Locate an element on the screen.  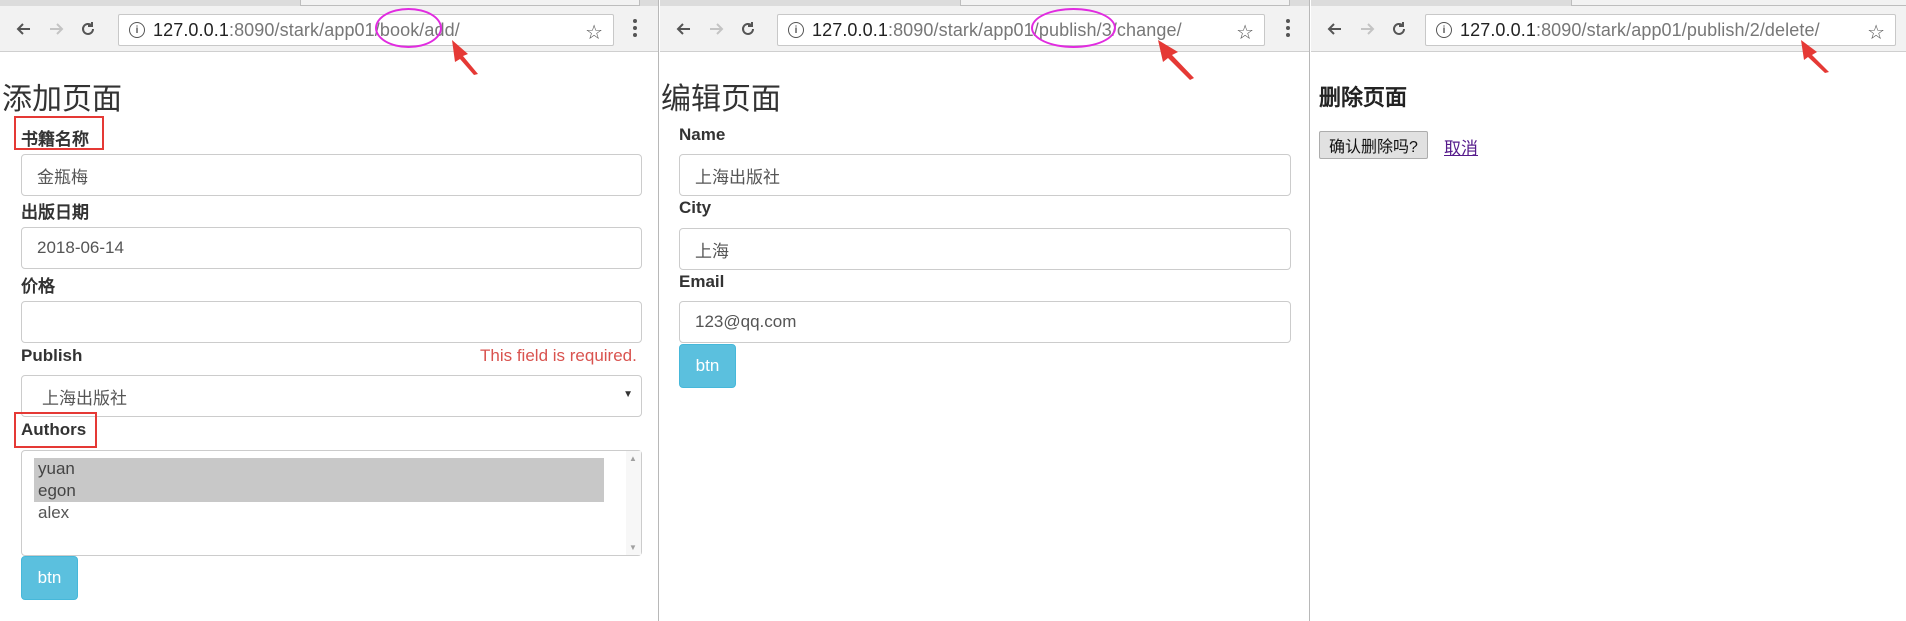
annotation-arrow-add is located at coordinates (465, 57).